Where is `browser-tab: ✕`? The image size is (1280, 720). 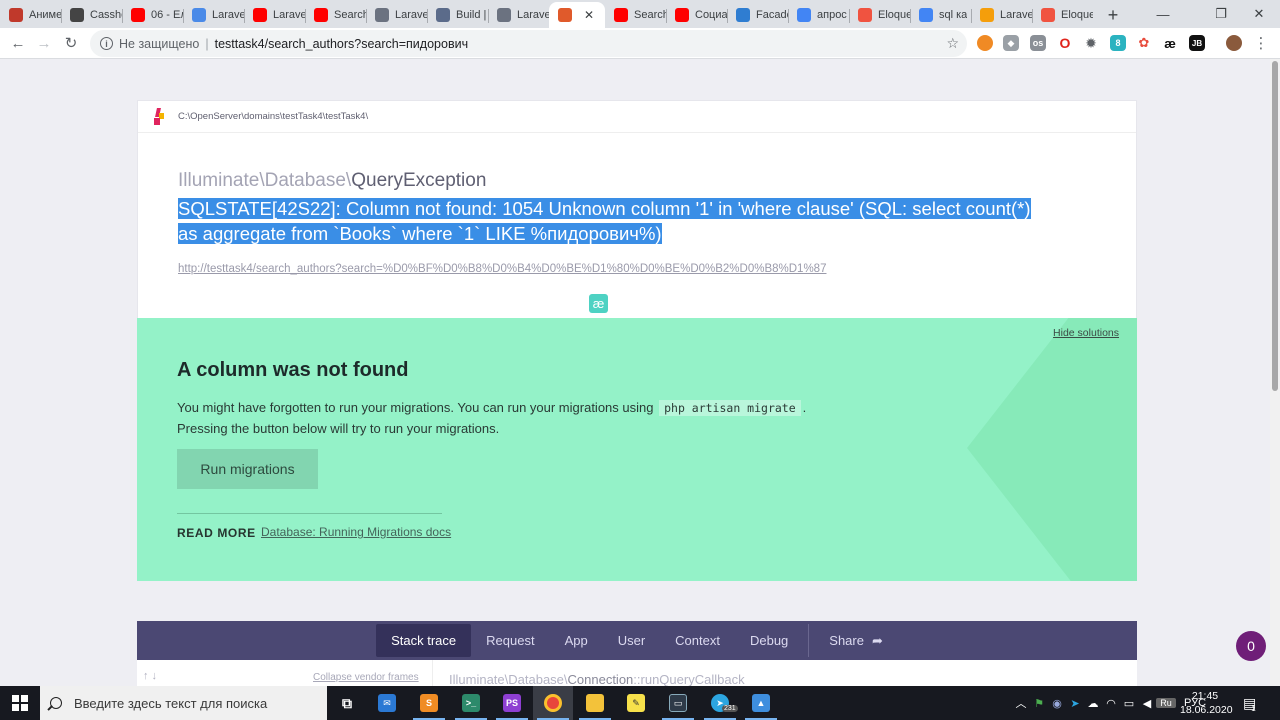 browser-tab: ✕ is located at coordinates (577, 15).